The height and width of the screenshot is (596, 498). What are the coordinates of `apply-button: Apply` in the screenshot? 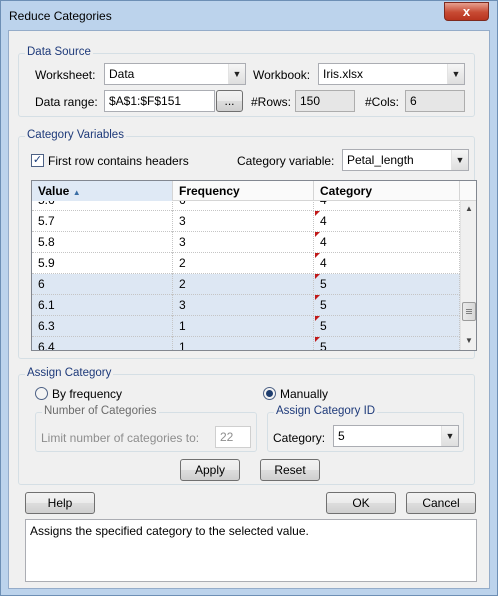 It's located at (210, 470).